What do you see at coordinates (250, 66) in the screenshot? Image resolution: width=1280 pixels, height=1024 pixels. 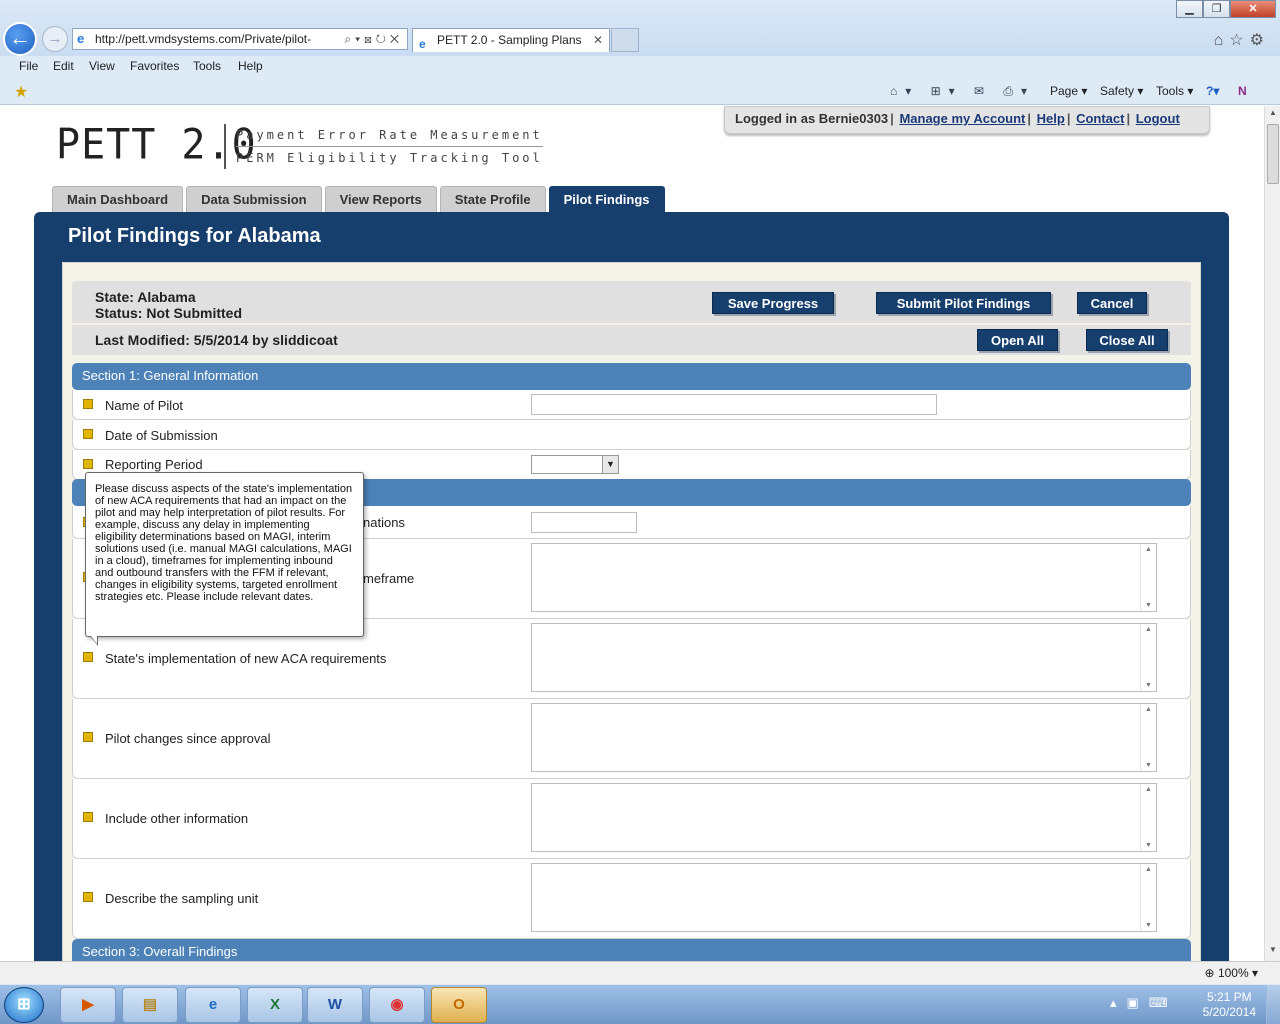 I see `menu-help: Help` at bounding box center [250, 66].